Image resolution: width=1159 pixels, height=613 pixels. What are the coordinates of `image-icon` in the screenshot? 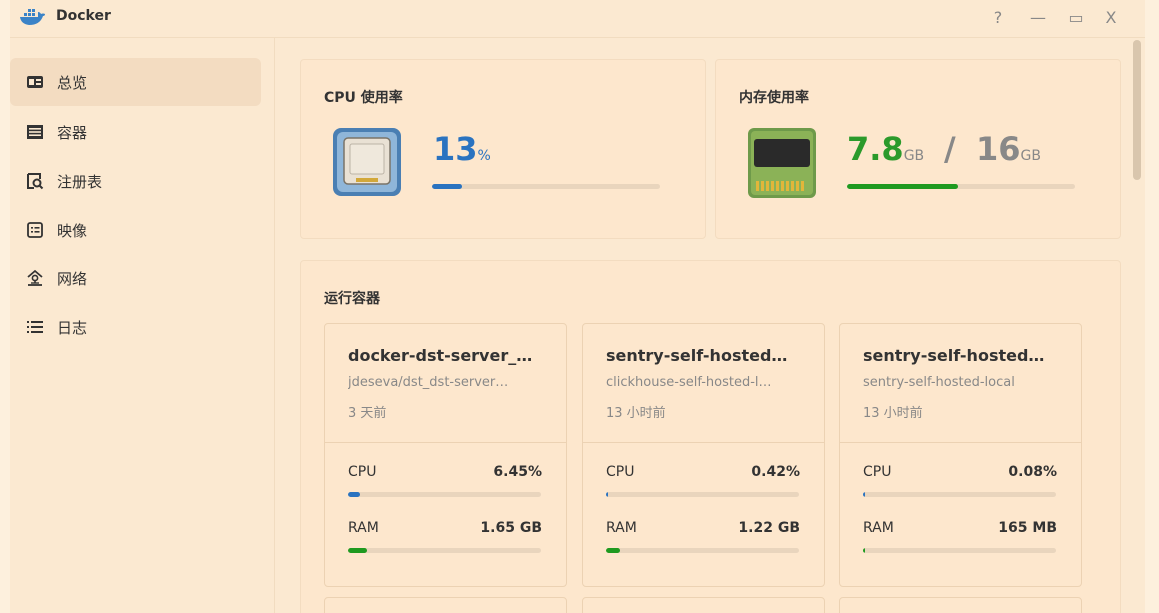 It's located at (35, 230).